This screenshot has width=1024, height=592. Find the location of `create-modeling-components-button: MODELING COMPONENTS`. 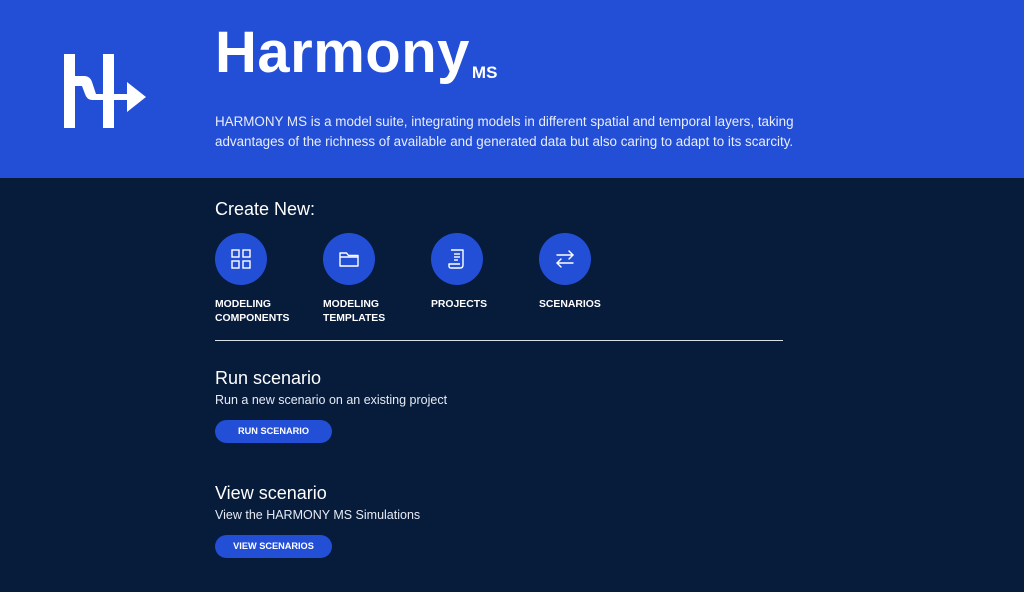

create-modeling-components-button: MODELING COMPONENTS is located at coordinates (265, 279).